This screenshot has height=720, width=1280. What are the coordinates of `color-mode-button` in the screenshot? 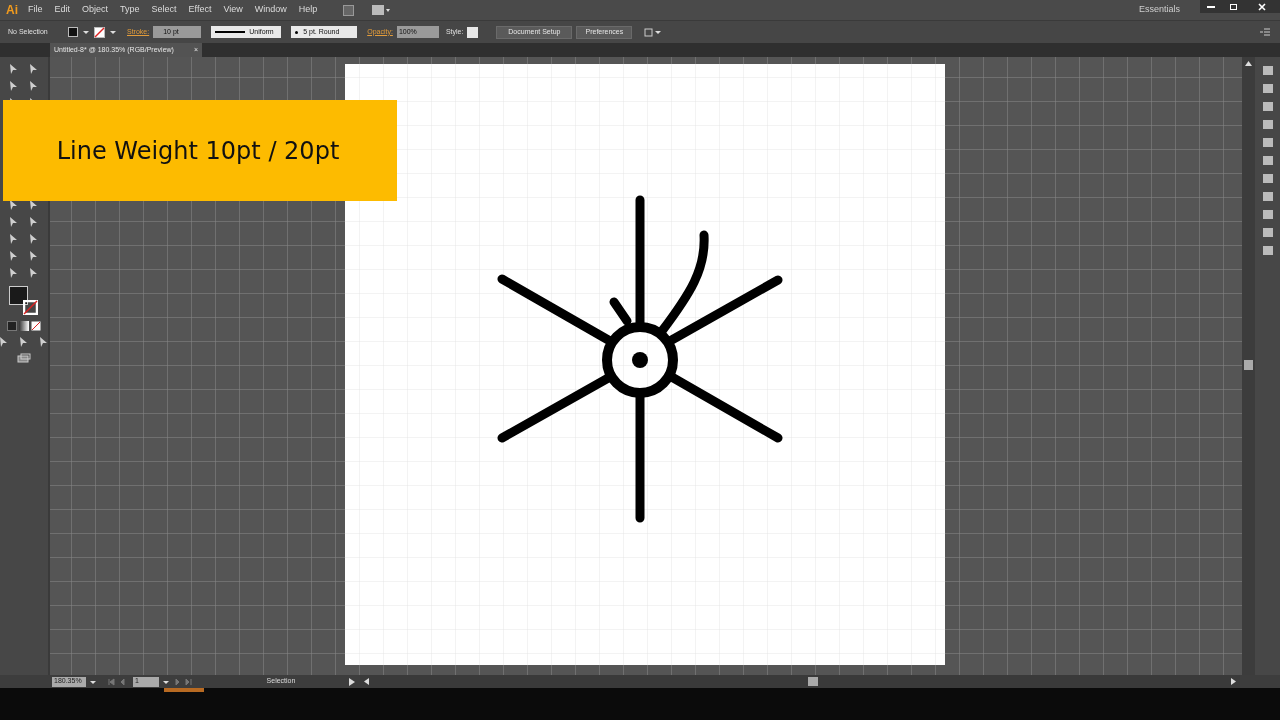 It's located at (12, 326).